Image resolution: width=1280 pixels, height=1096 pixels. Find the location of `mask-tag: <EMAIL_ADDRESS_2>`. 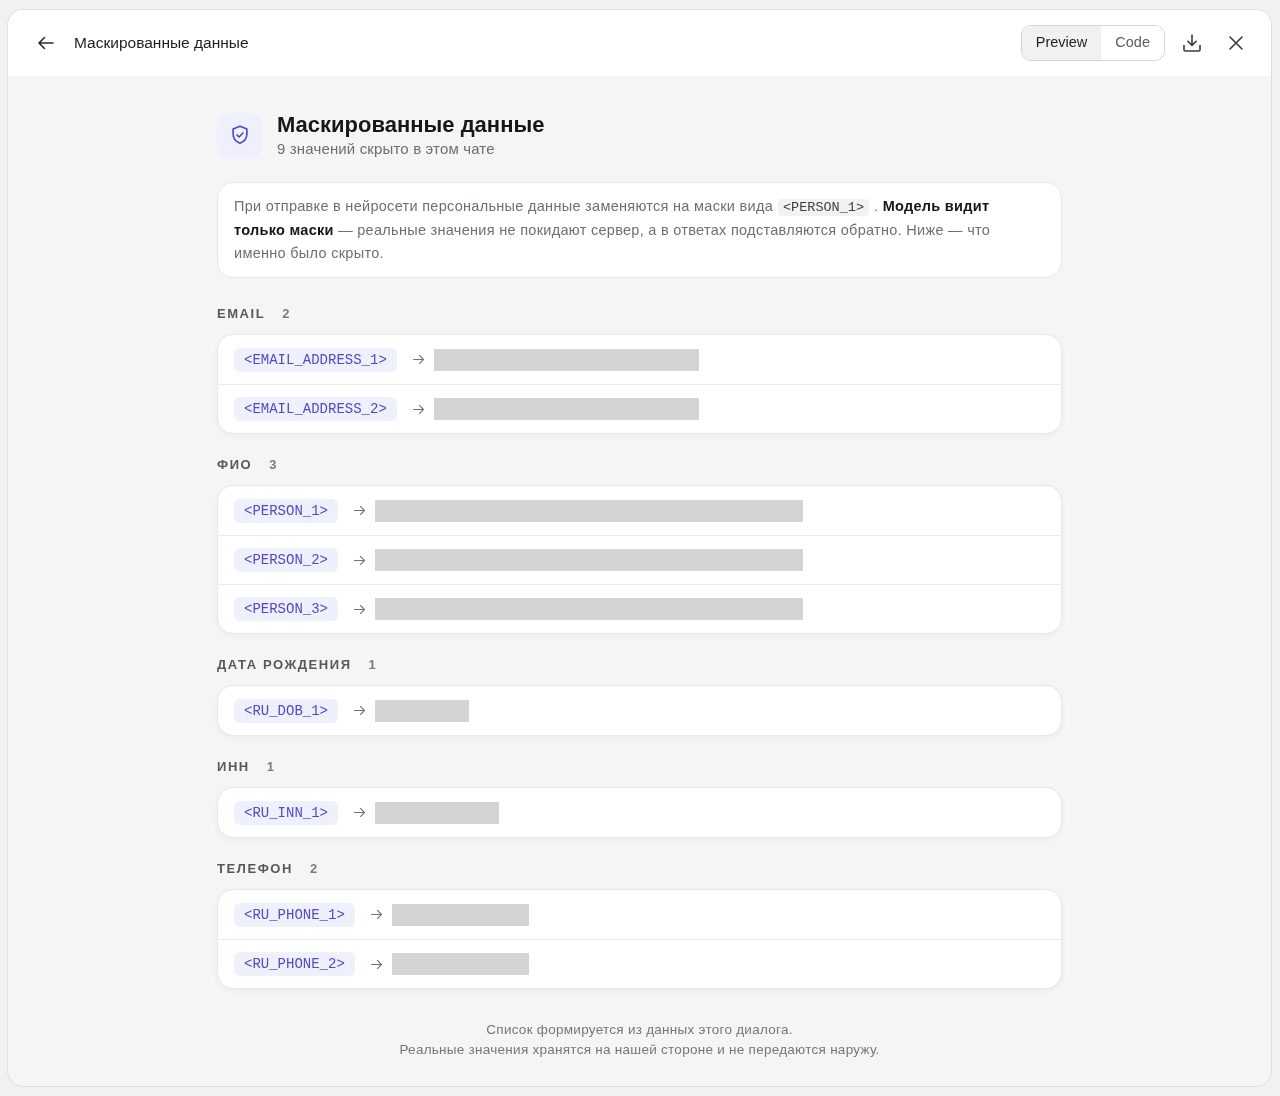

mask-tag: <EMAIL_ADDRESS_2> is located at coordinates (315, 409).